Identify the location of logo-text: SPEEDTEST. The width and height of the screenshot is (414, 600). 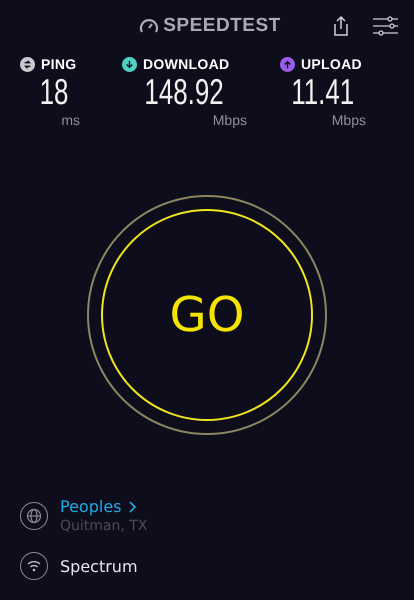
(222, 26).